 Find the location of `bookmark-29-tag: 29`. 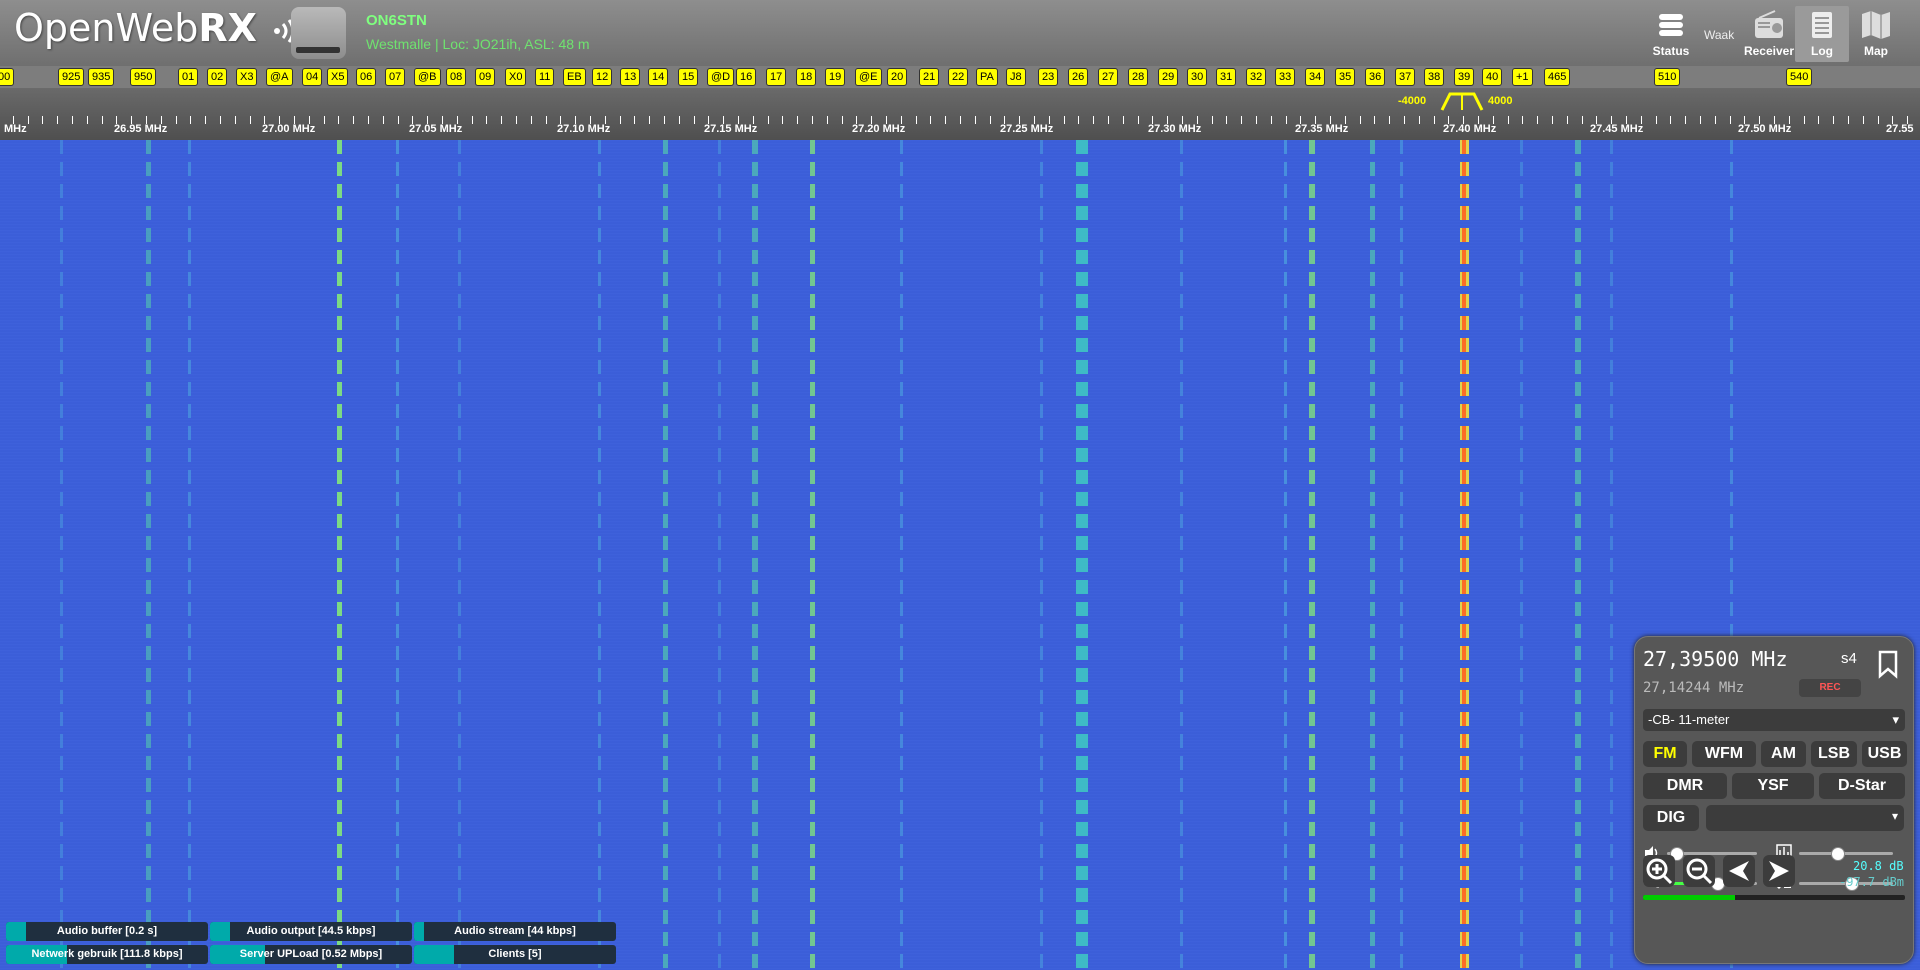

bookmark-29-tag: 29 is located at coordinates (1168, 77).